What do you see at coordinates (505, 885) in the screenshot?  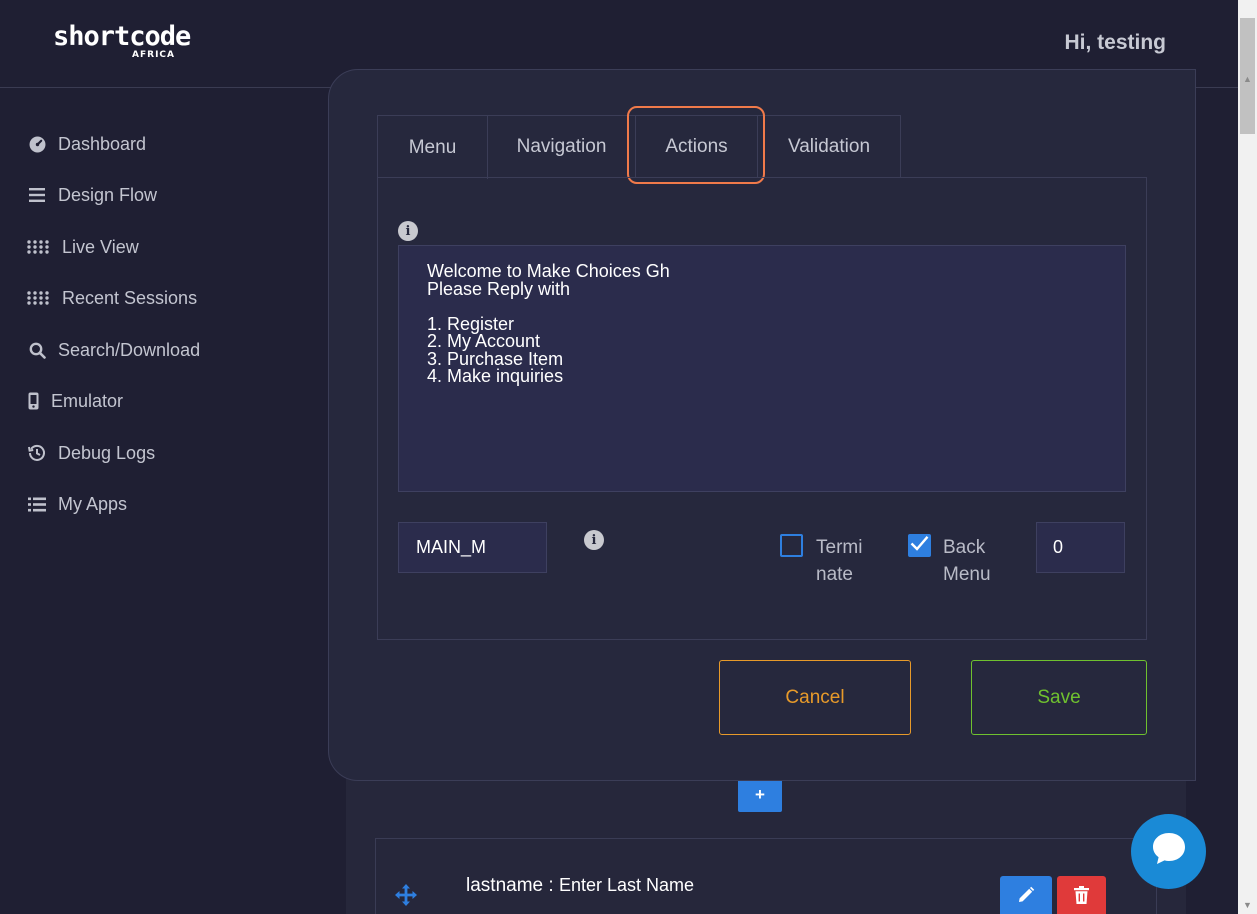 I see `flow-step-key: lastname` at bounding box center [505, 885].